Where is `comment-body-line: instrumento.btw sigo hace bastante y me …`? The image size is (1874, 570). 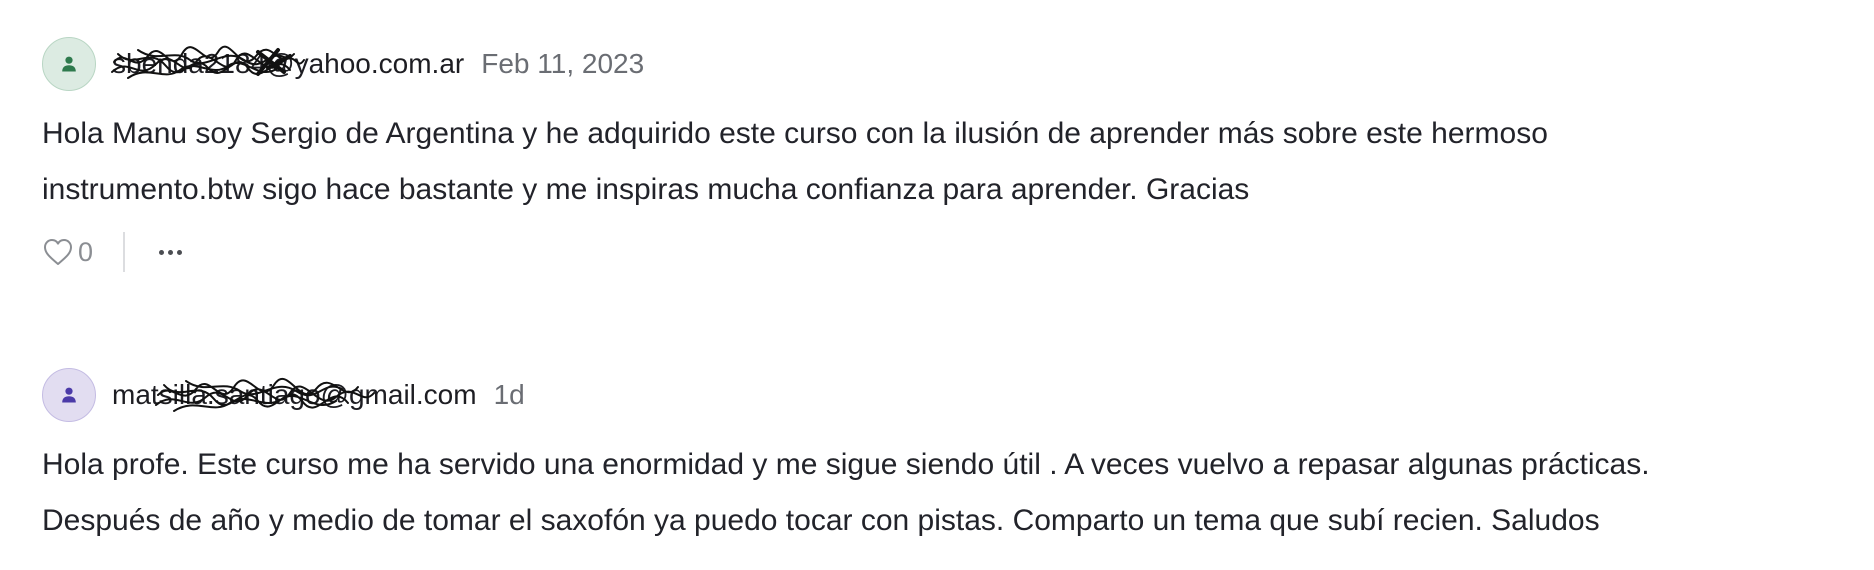 comment-body-line: instrumento.btw sigo hace bastante y me … is located at coordinates (646, 189).